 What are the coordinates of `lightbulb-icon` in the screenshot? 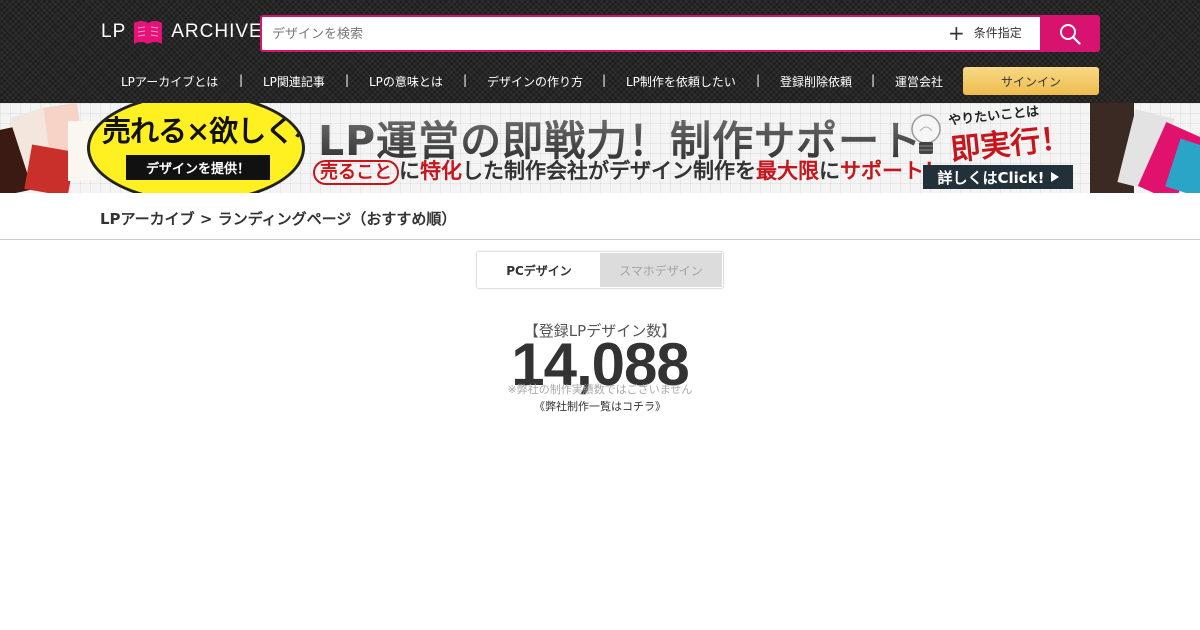 It's located at (926, 134).